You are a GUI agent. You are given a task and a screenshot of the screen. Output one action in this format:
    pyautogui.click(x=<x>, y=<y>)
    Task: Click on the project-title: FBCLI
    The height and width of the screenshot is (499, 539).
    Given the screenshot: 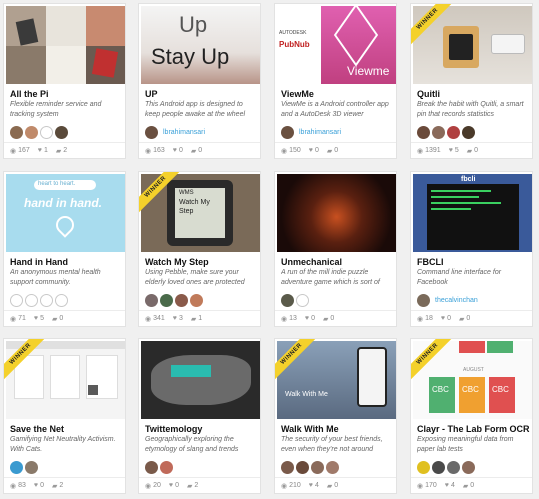 What is the action you would take?
    pyautogui.click(x=473, y=262)
    